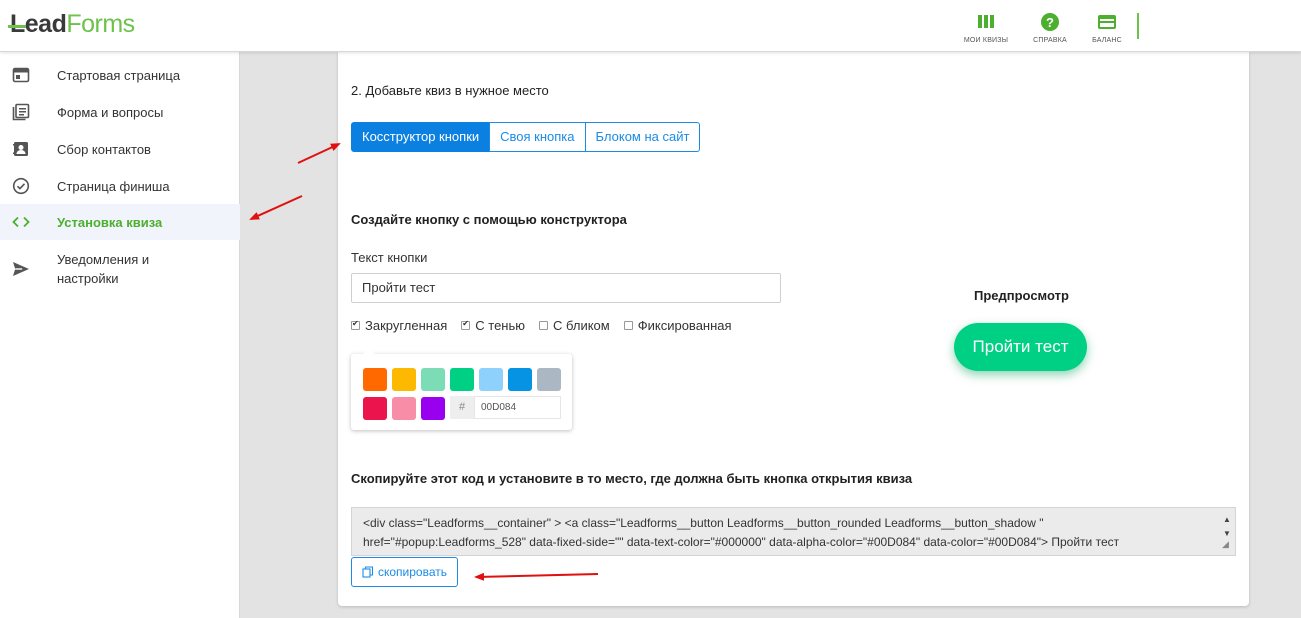 The image size is (1301, 618). Describe the element at coordinates (20, 149) in the screenshot. I see `contact-icon` at that location.